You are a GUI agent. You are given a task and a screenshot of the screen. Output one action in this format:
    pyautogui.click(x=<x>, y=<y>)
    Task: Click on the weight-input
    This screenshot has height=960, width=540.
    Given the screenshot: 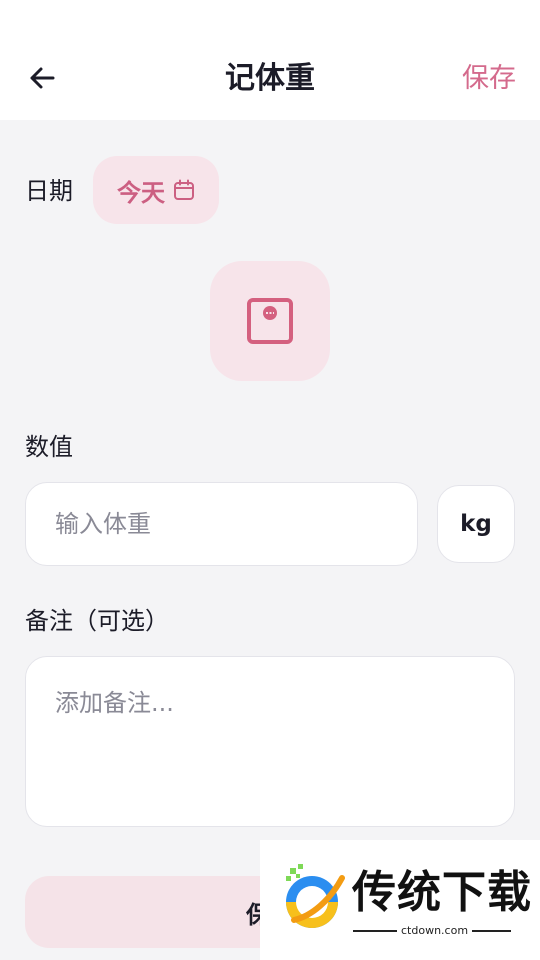 What is the action you would take?
    pyautogui.click(x=221, y=524)
    